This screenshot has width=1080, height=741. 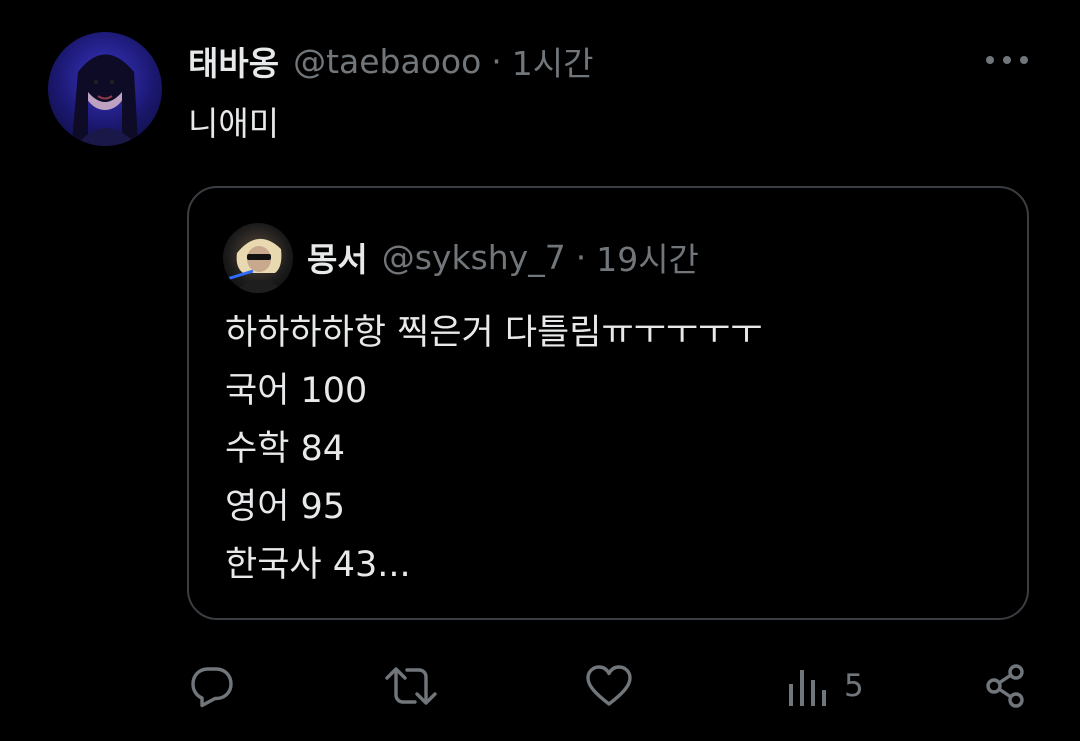 What do you see at coordinates (234, 123) in the screenshot?
I see `tweet-text: 니애미` at bounding box center [234, 123].